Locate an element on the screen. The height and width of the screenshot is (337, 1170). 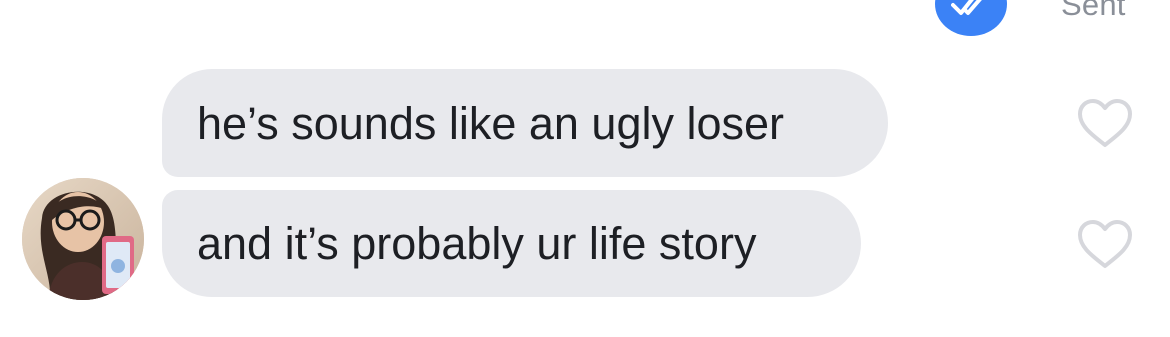
read-receipt-badge is located at coordinates (971, 18).